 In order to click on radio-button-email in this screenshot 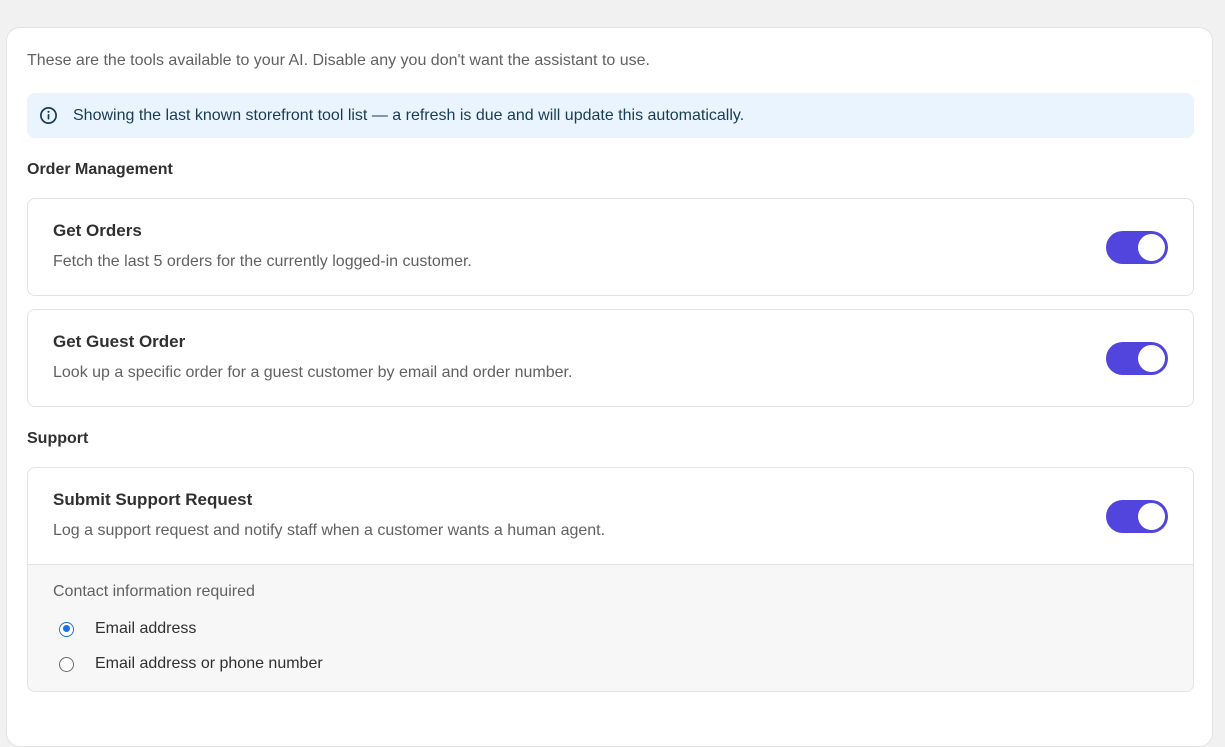, I will do `click(66, 629)`.